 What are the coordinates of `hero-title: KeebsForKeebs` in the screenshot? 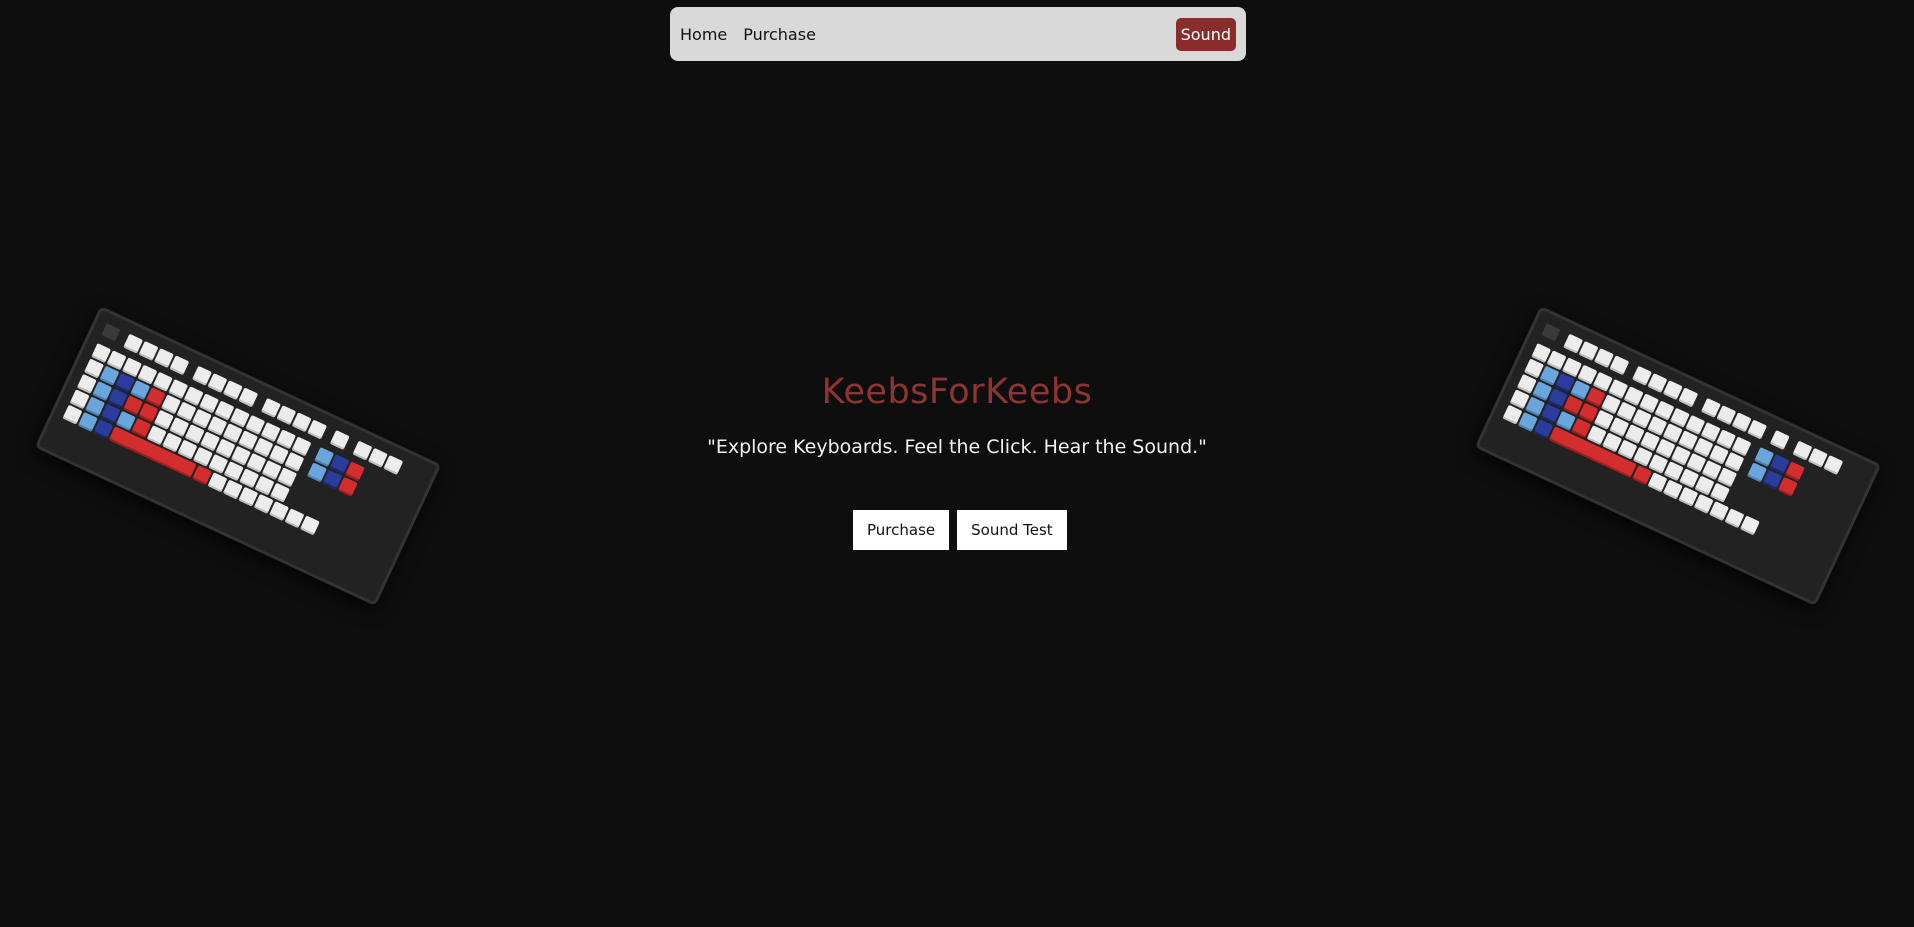 It's located at (957, 392).